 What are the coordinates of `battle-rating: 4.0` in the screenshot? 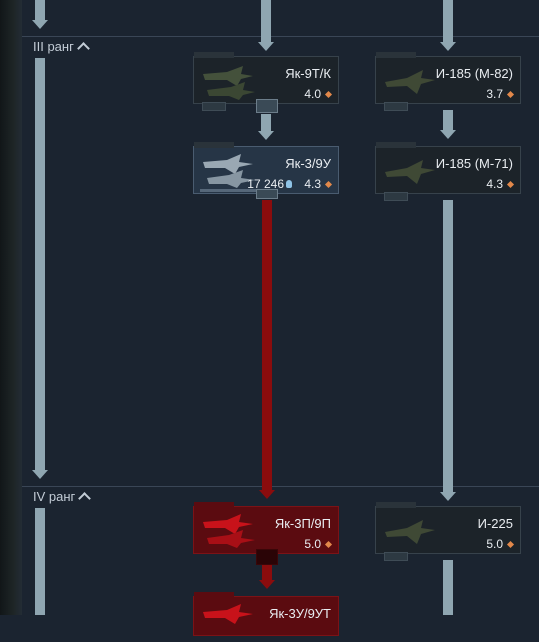 It's located at (318, 94).